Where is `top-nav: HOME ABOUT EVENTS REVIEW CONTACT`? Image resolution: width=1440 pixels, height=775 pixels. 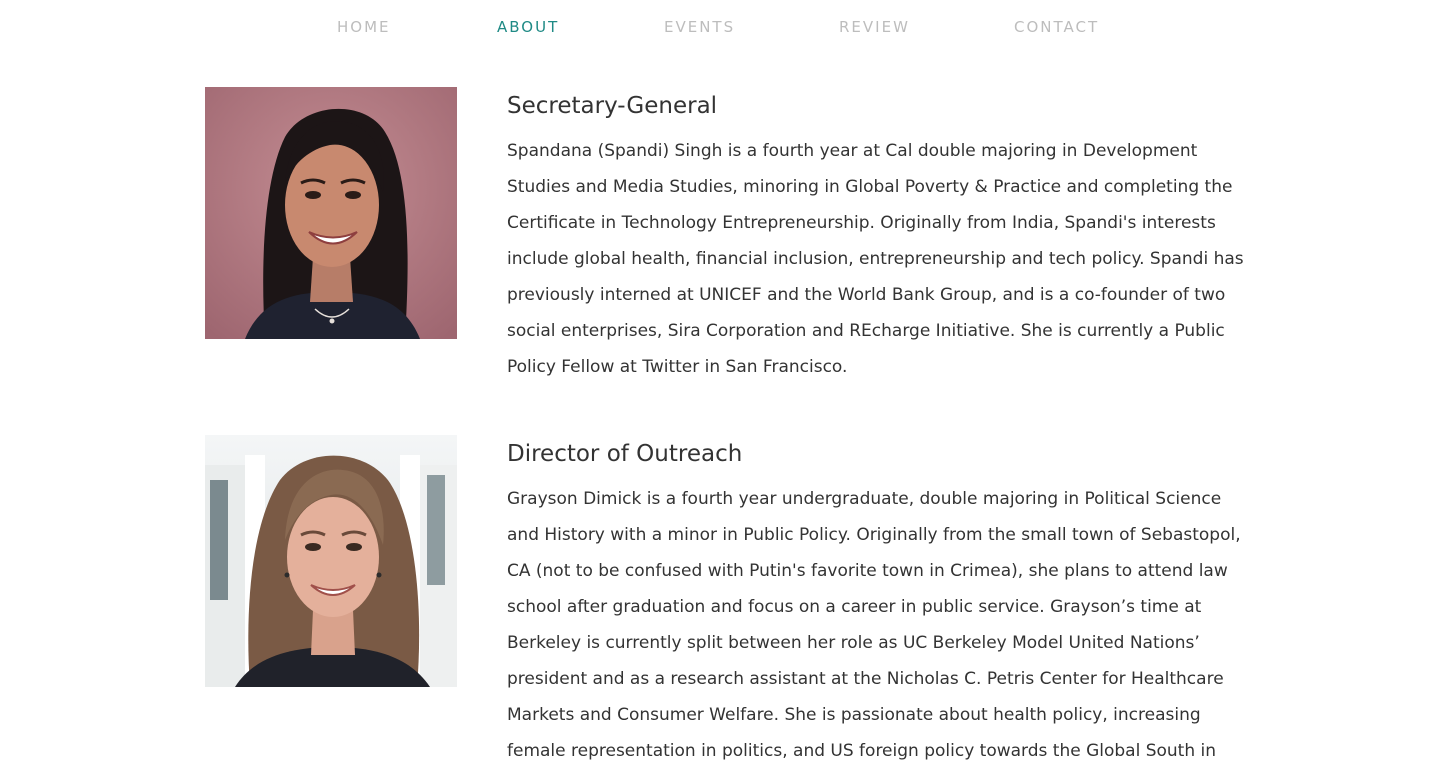 top-nav: HOME ABOUT EVENTS REVIEW CONTACT is located at coordinates (720, 28).